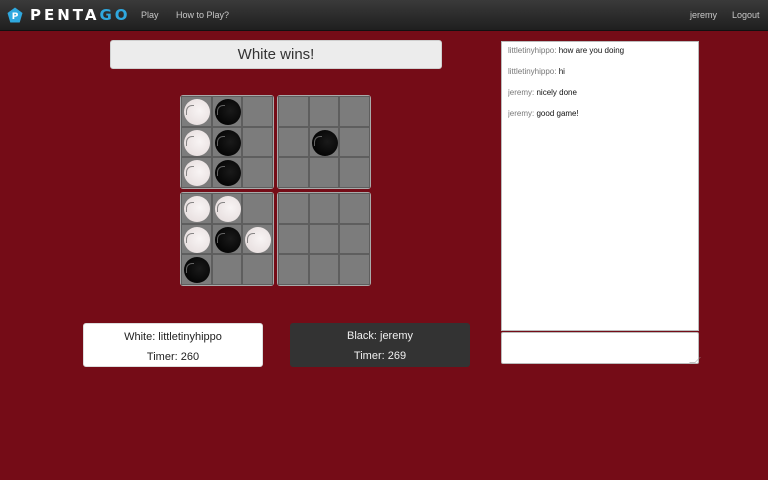 The image size is (768, 480). I want to click on chat-text: how are you doing, so click(591, 50).